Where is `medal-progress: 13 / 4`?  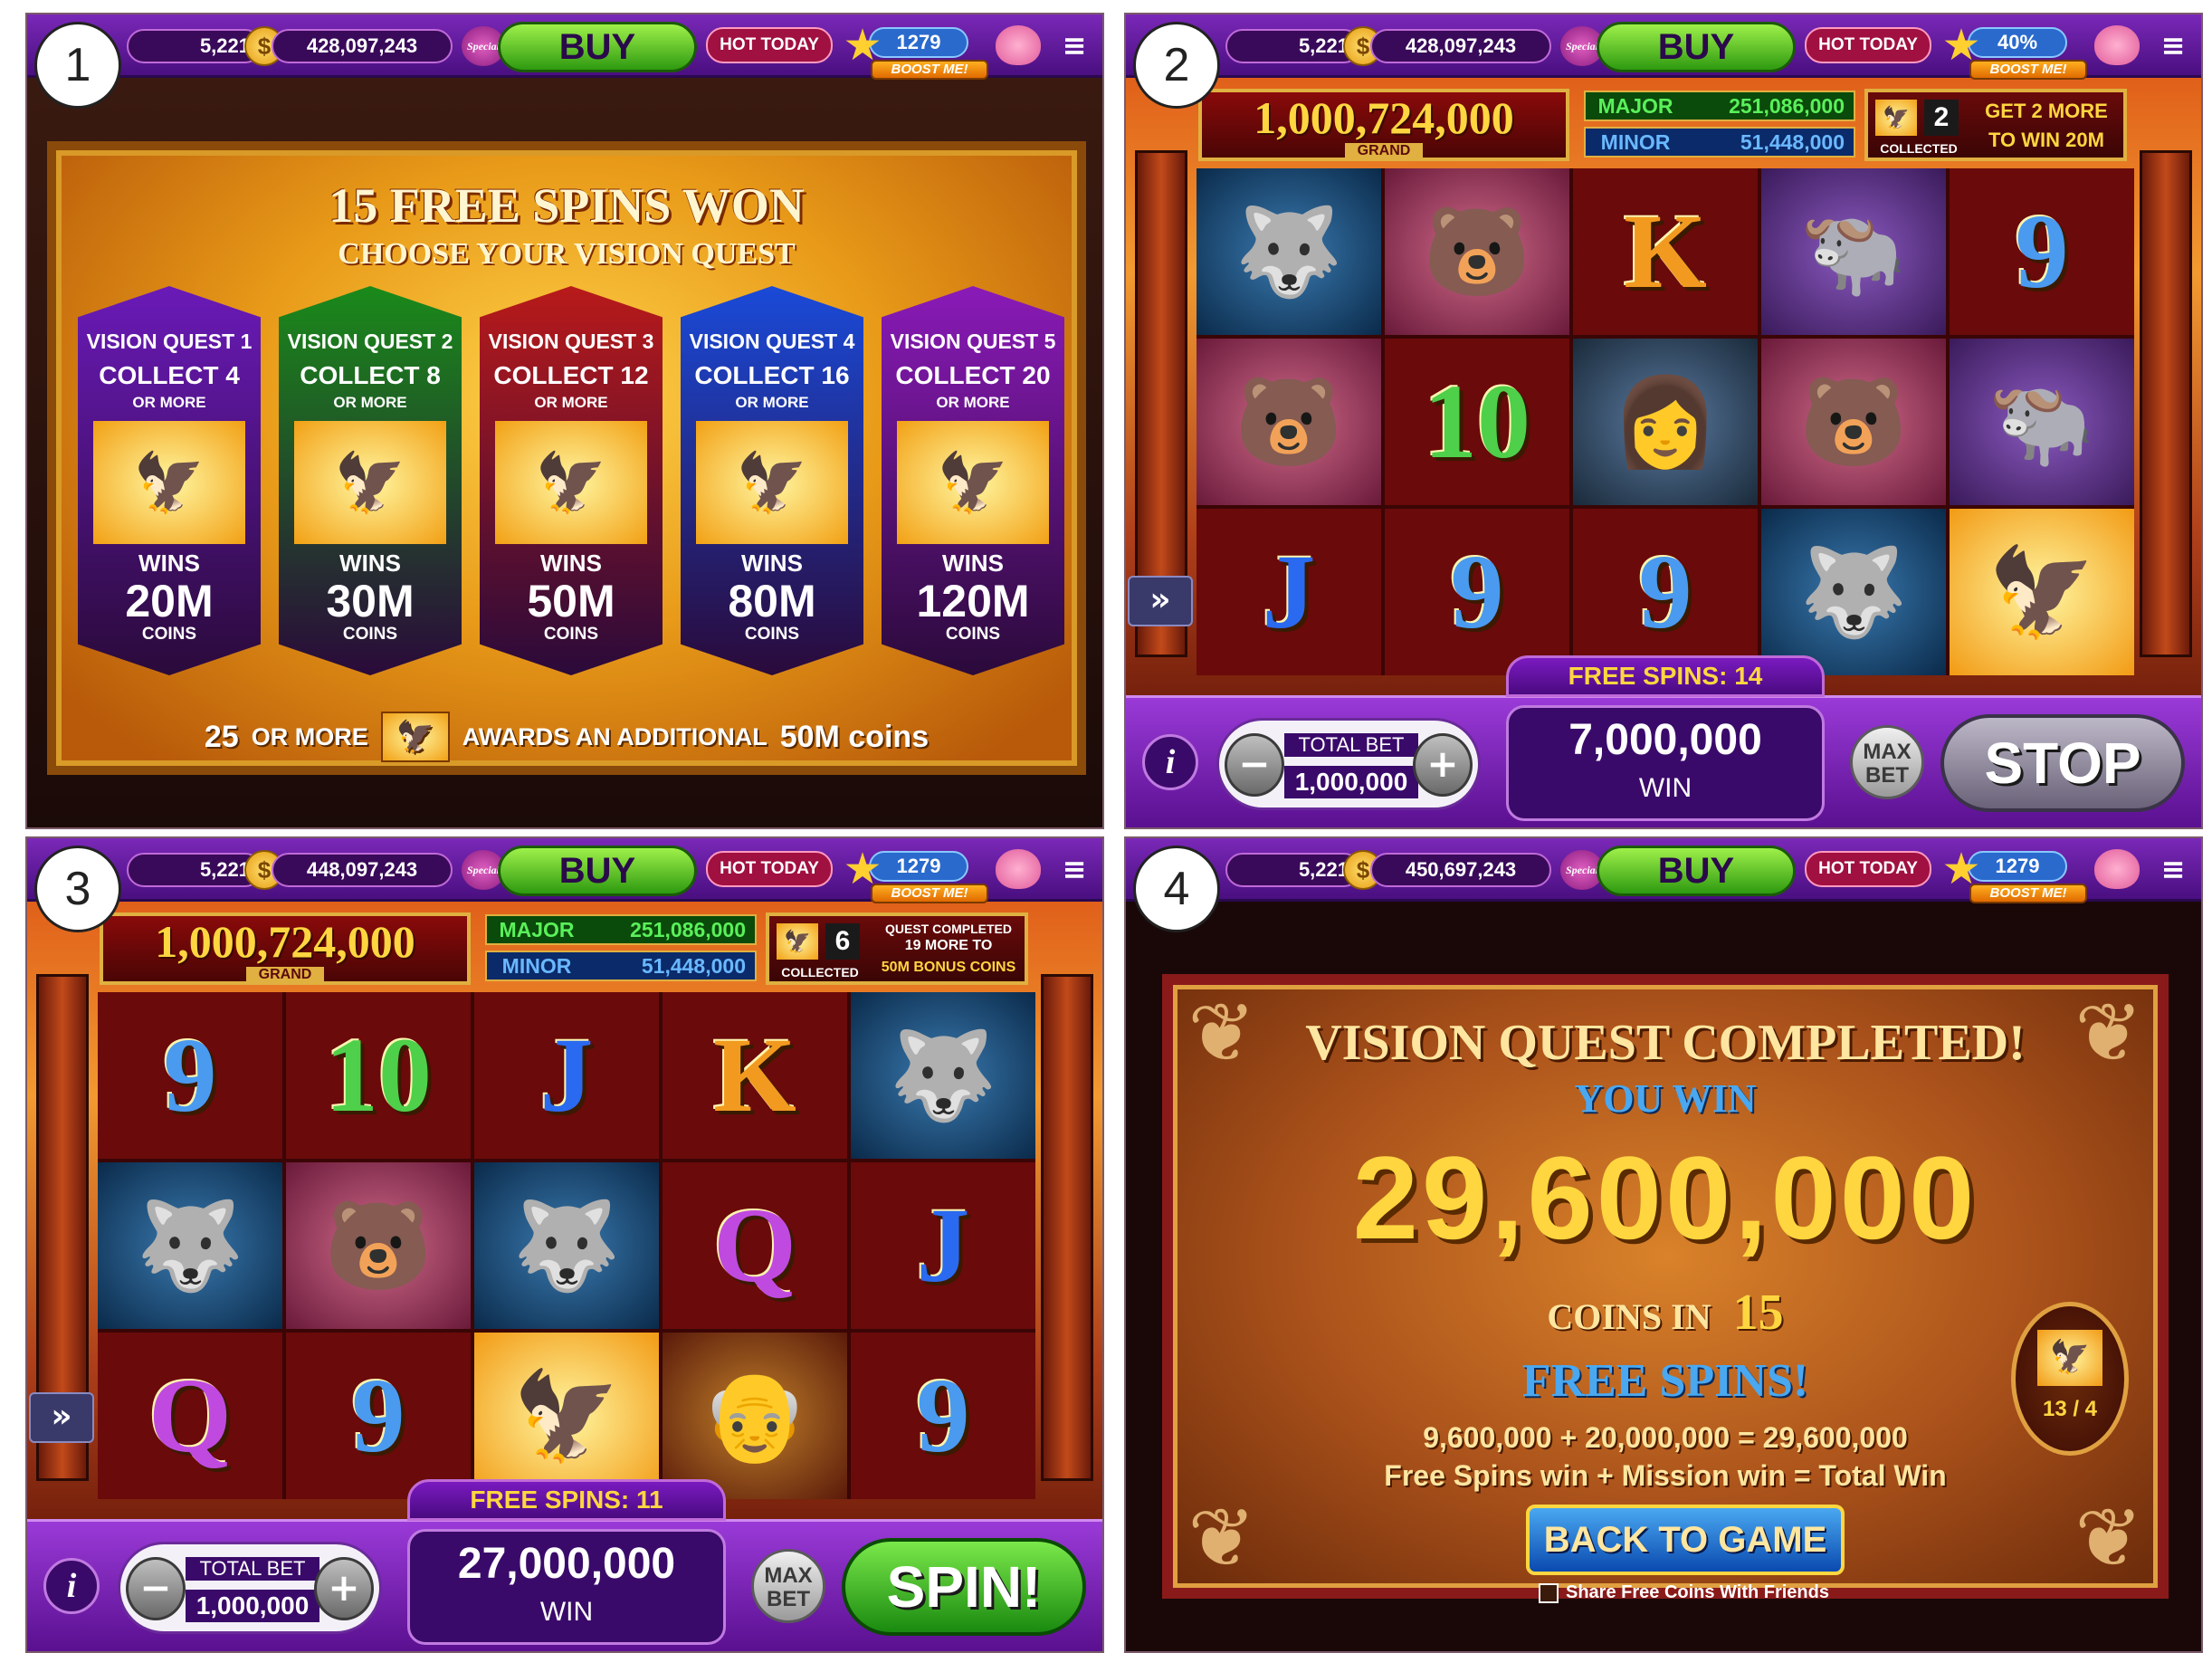
medal-progress: 13 / 4 is located at coordinates (2070, 1409).